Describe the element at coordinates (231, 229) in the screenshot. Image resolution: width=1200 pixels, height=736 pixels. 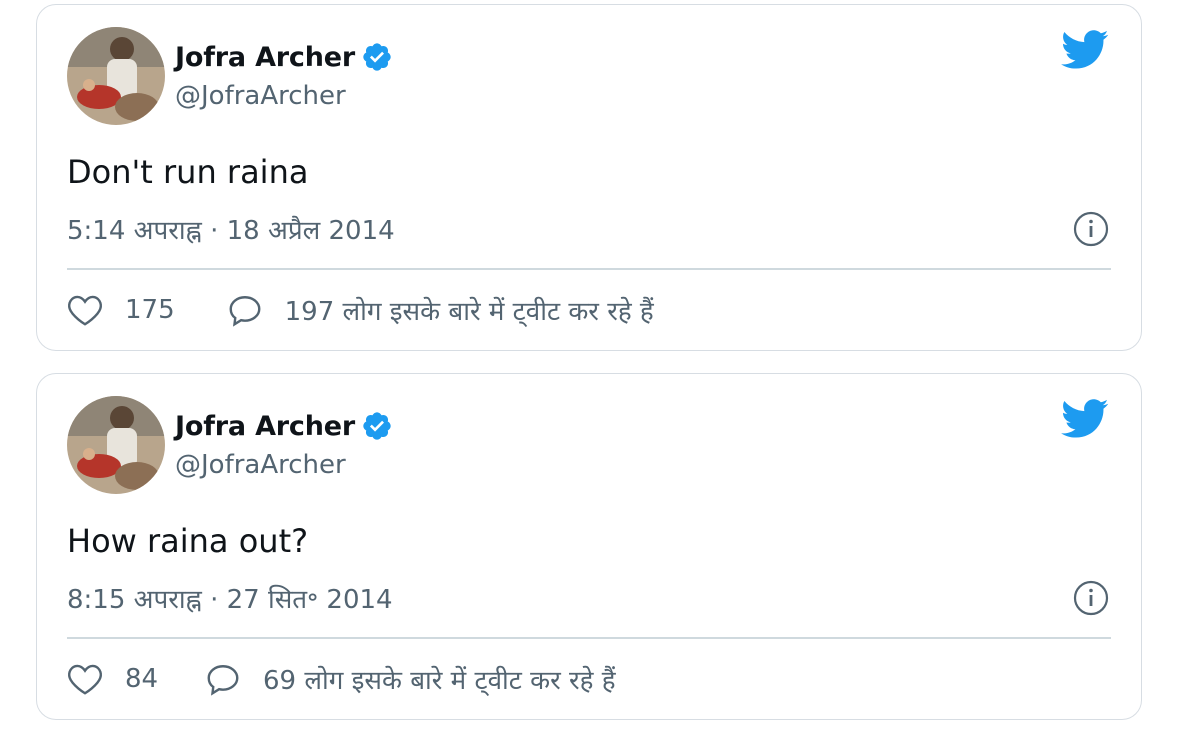
I see `tweet-timestamp: 5:14 अपराह्न · 18 अप्रैल 2014` at that location.